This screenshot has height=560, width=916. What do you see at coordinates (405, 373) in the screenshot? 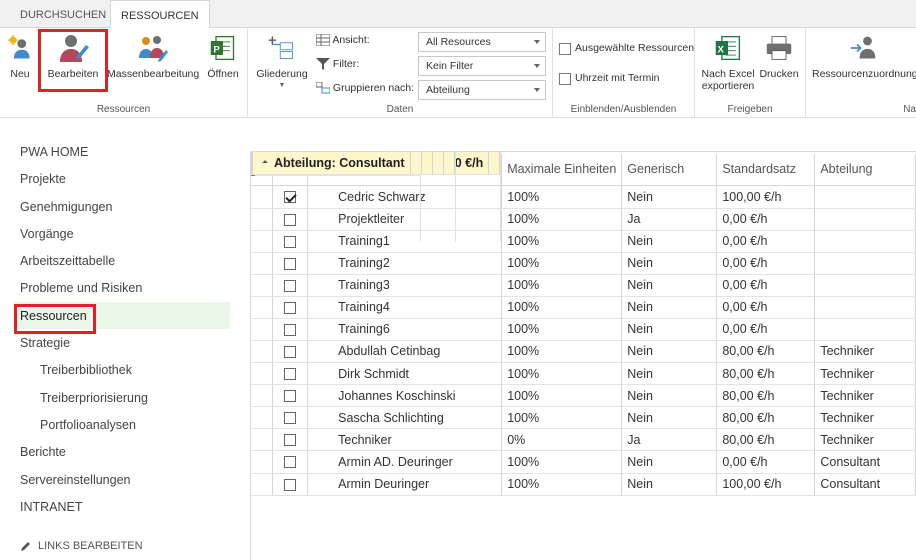
I see `cell-name: Dirk Schmidt` at bounding box center [405, 373].